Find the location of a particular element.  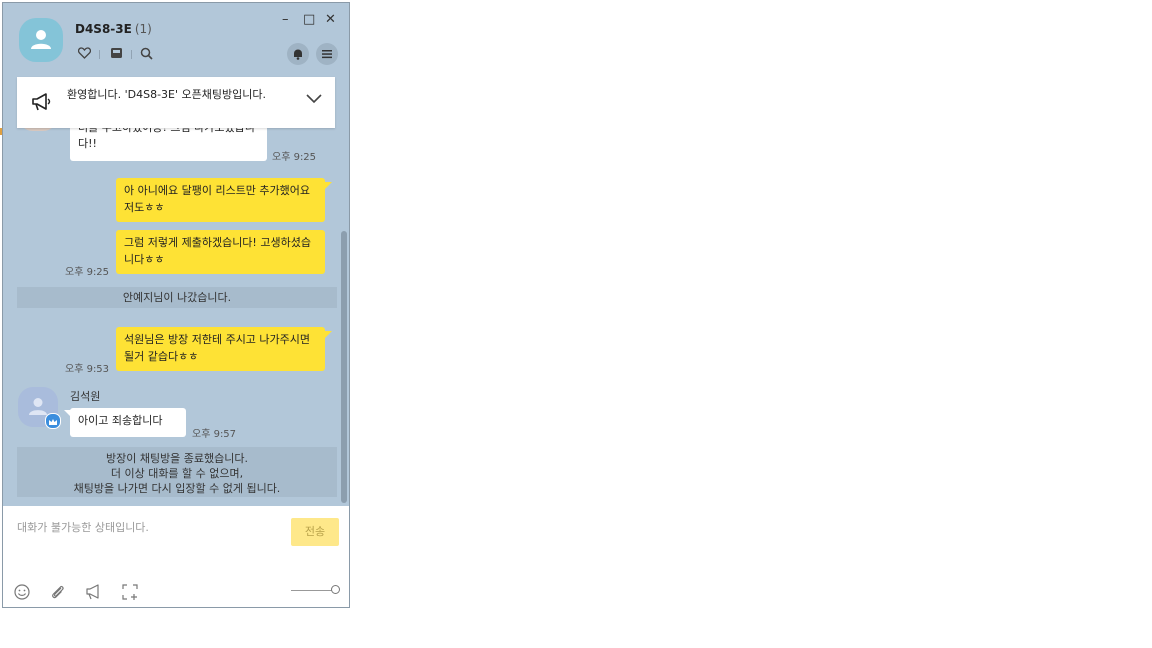

megaphone-icon is located at coordinates (41, 102).